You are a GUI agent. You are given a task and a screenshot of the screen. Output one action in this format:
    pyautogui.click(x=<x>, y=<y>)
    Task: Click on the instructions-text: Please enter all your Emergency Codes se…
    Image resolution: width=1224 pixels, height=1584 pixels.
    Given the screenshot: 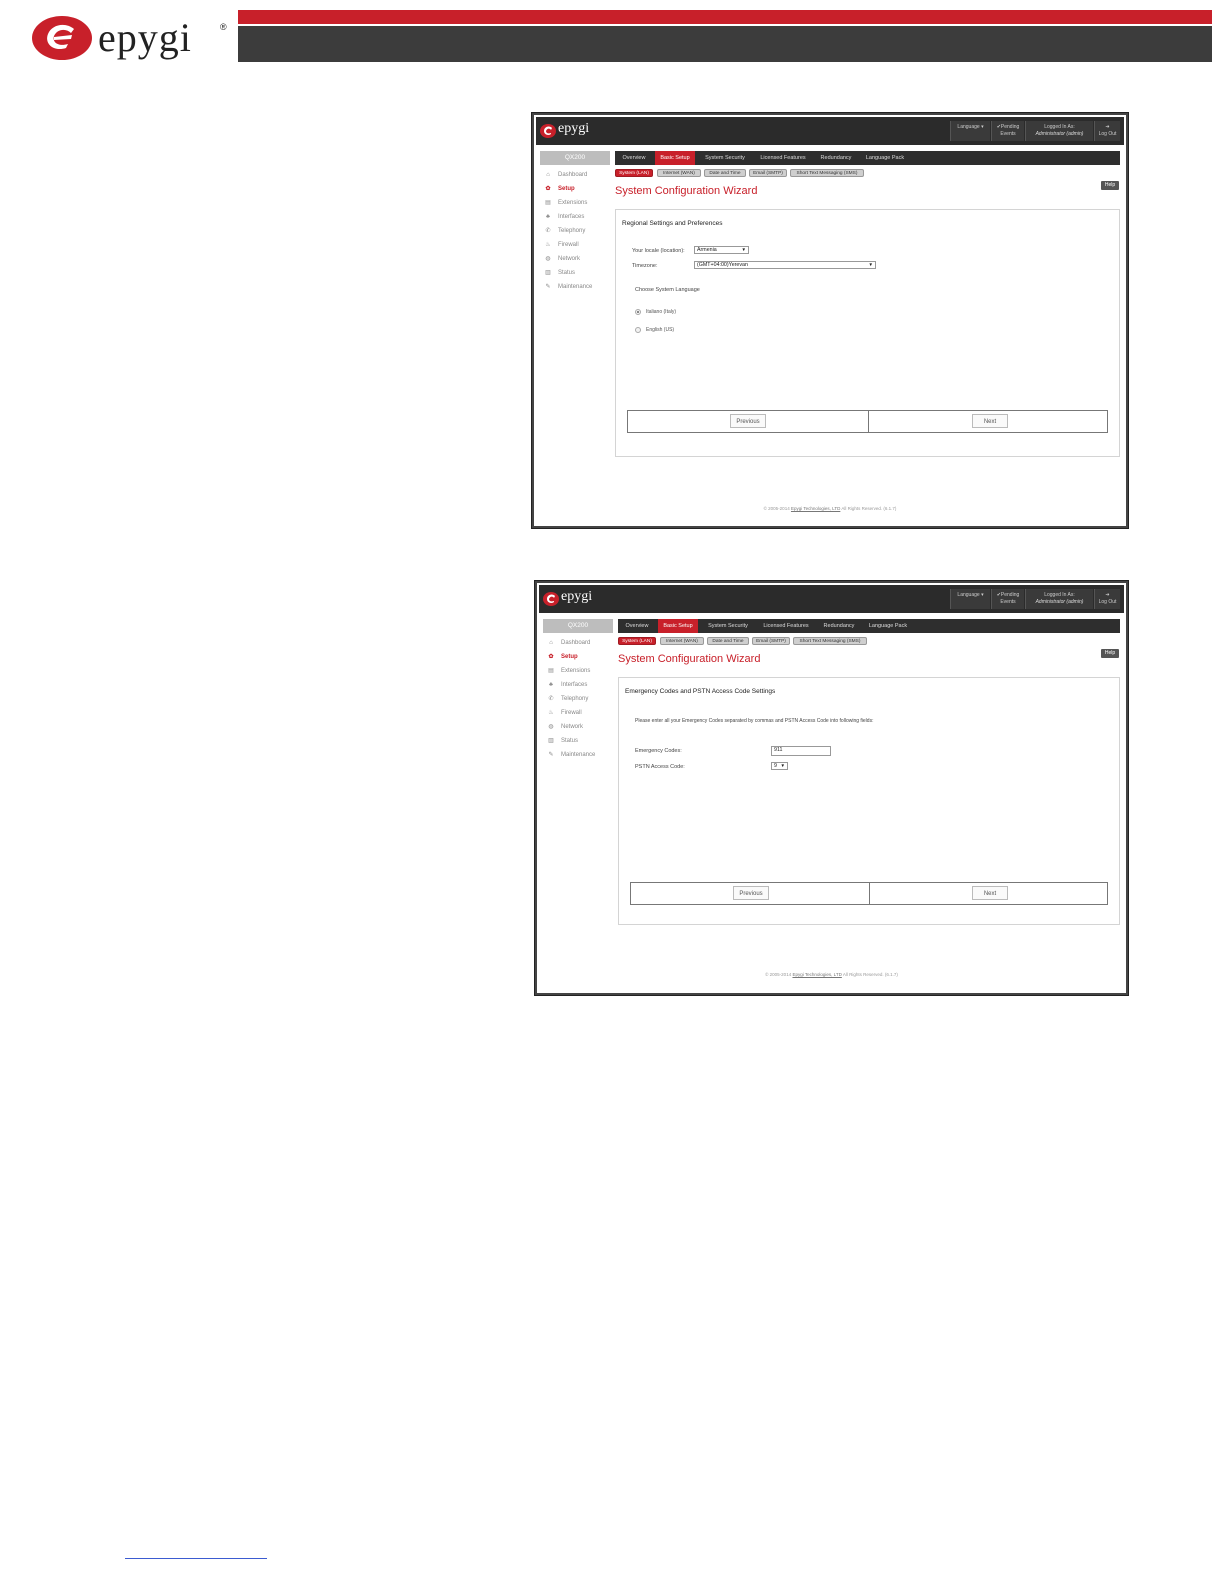 What is the action you would take?
    pyautogui.click(x=754, y=721)
    